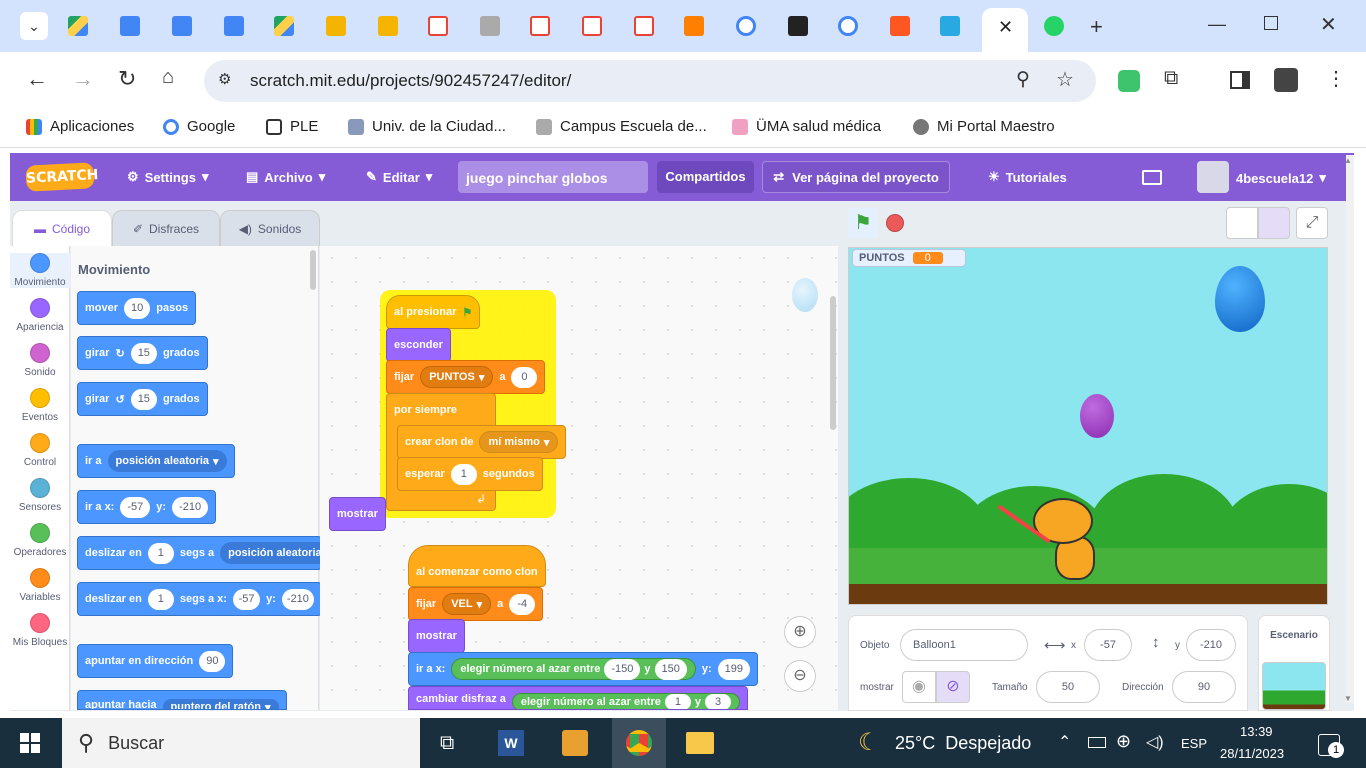 The height and width of the screenshot is (768, 1366). I want to click on minimize-icon: —, so click(1217, 24).